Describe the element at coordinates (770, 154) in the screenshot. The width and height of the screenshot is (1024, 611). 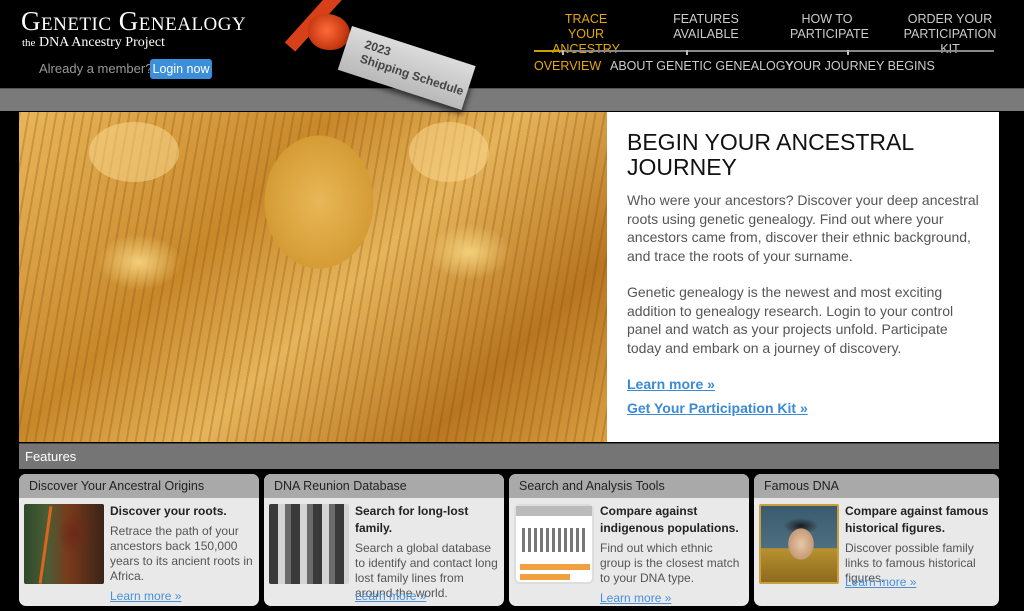
I see `hero-title: BEGIN YOUR ANCESTRAL JOURNEY` at that location.